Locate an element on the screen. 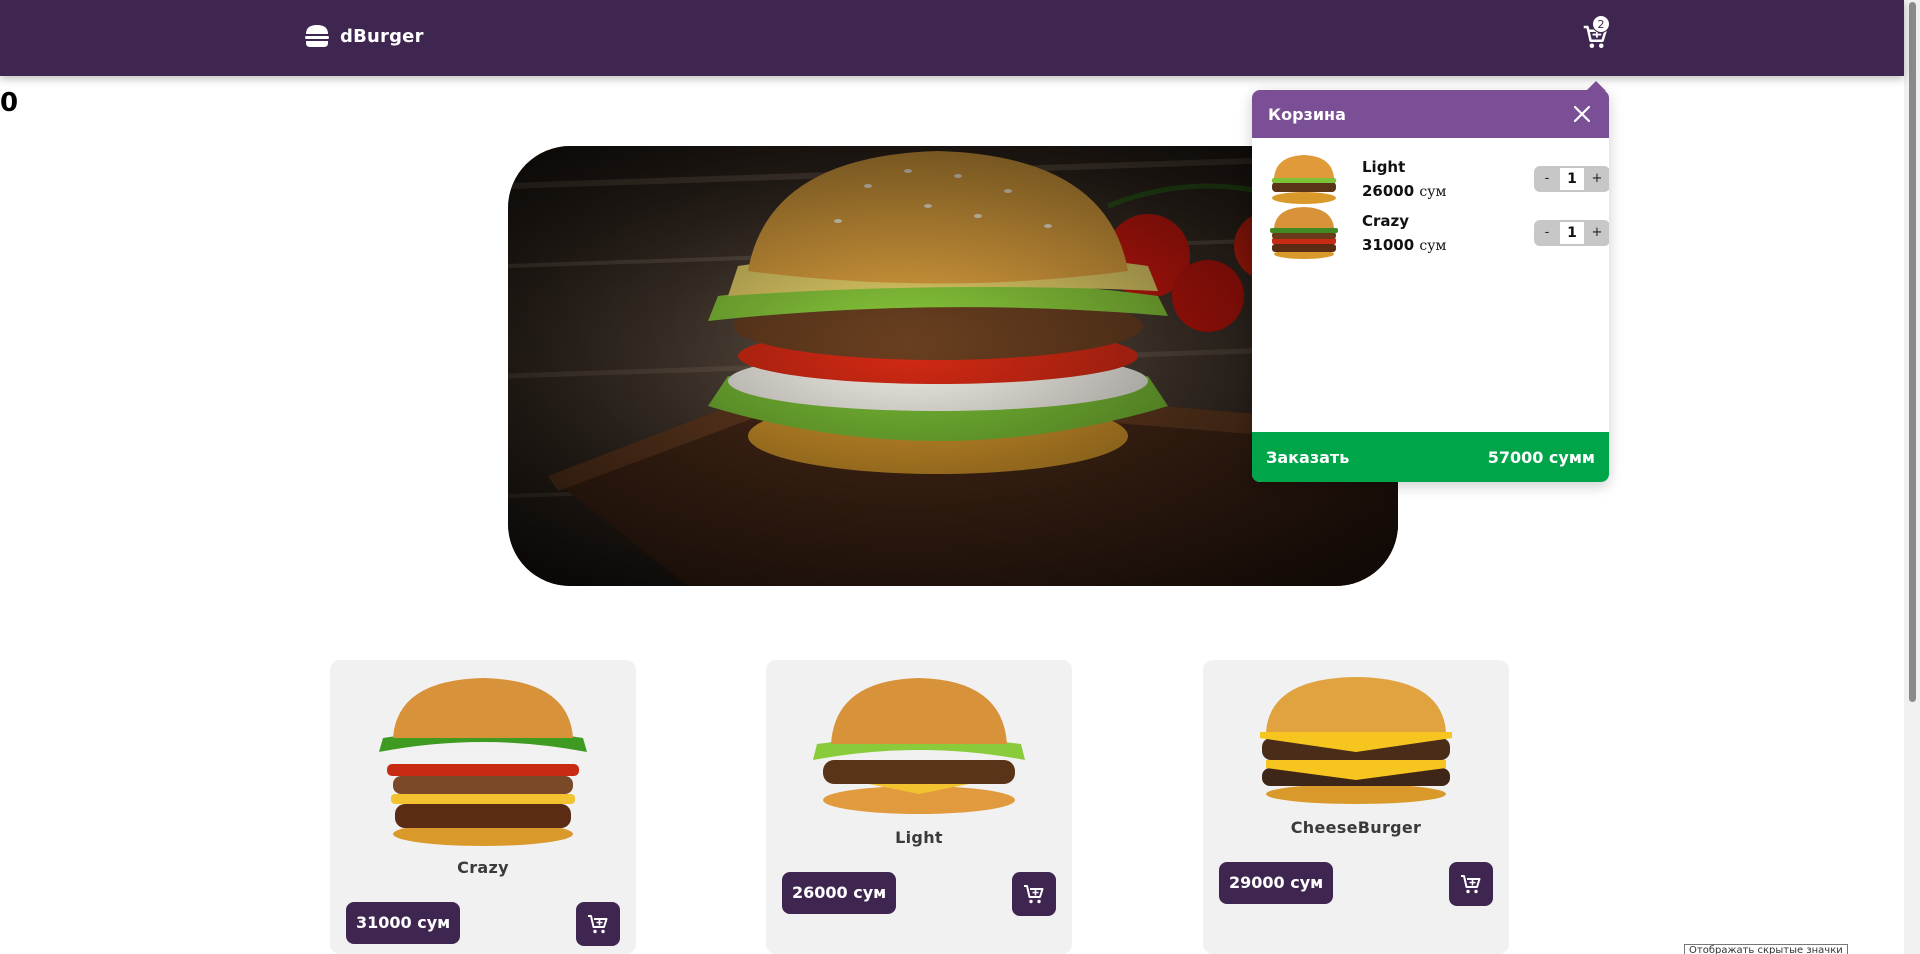 The height and width of the screenshot is (954, 1920). tooltip: Отображать скрытые значки is located at coordinates (1766, 949).